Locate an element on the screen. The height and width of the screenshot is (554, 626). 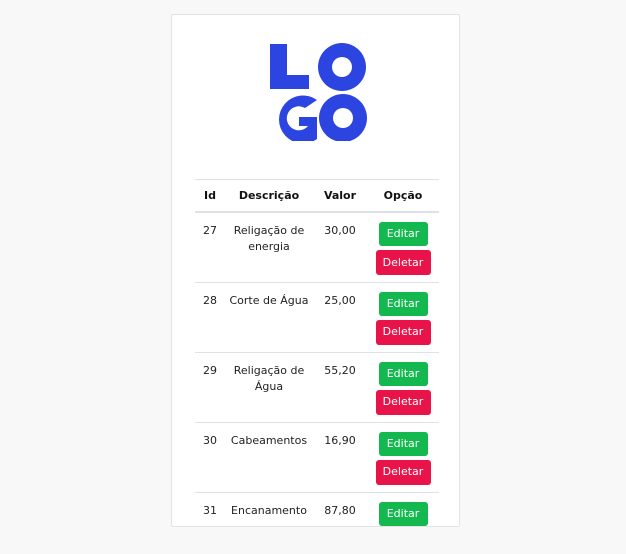
cell-id: 31 is located at coordinates (210, 509).